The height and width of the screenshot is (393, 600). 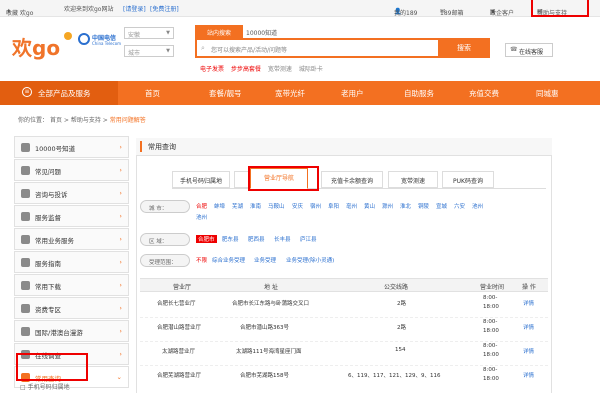 What do you see at coordinates (203, 48) in the screenshot?
I see `search-icon: ⌕` at bounding box center [203, 48].